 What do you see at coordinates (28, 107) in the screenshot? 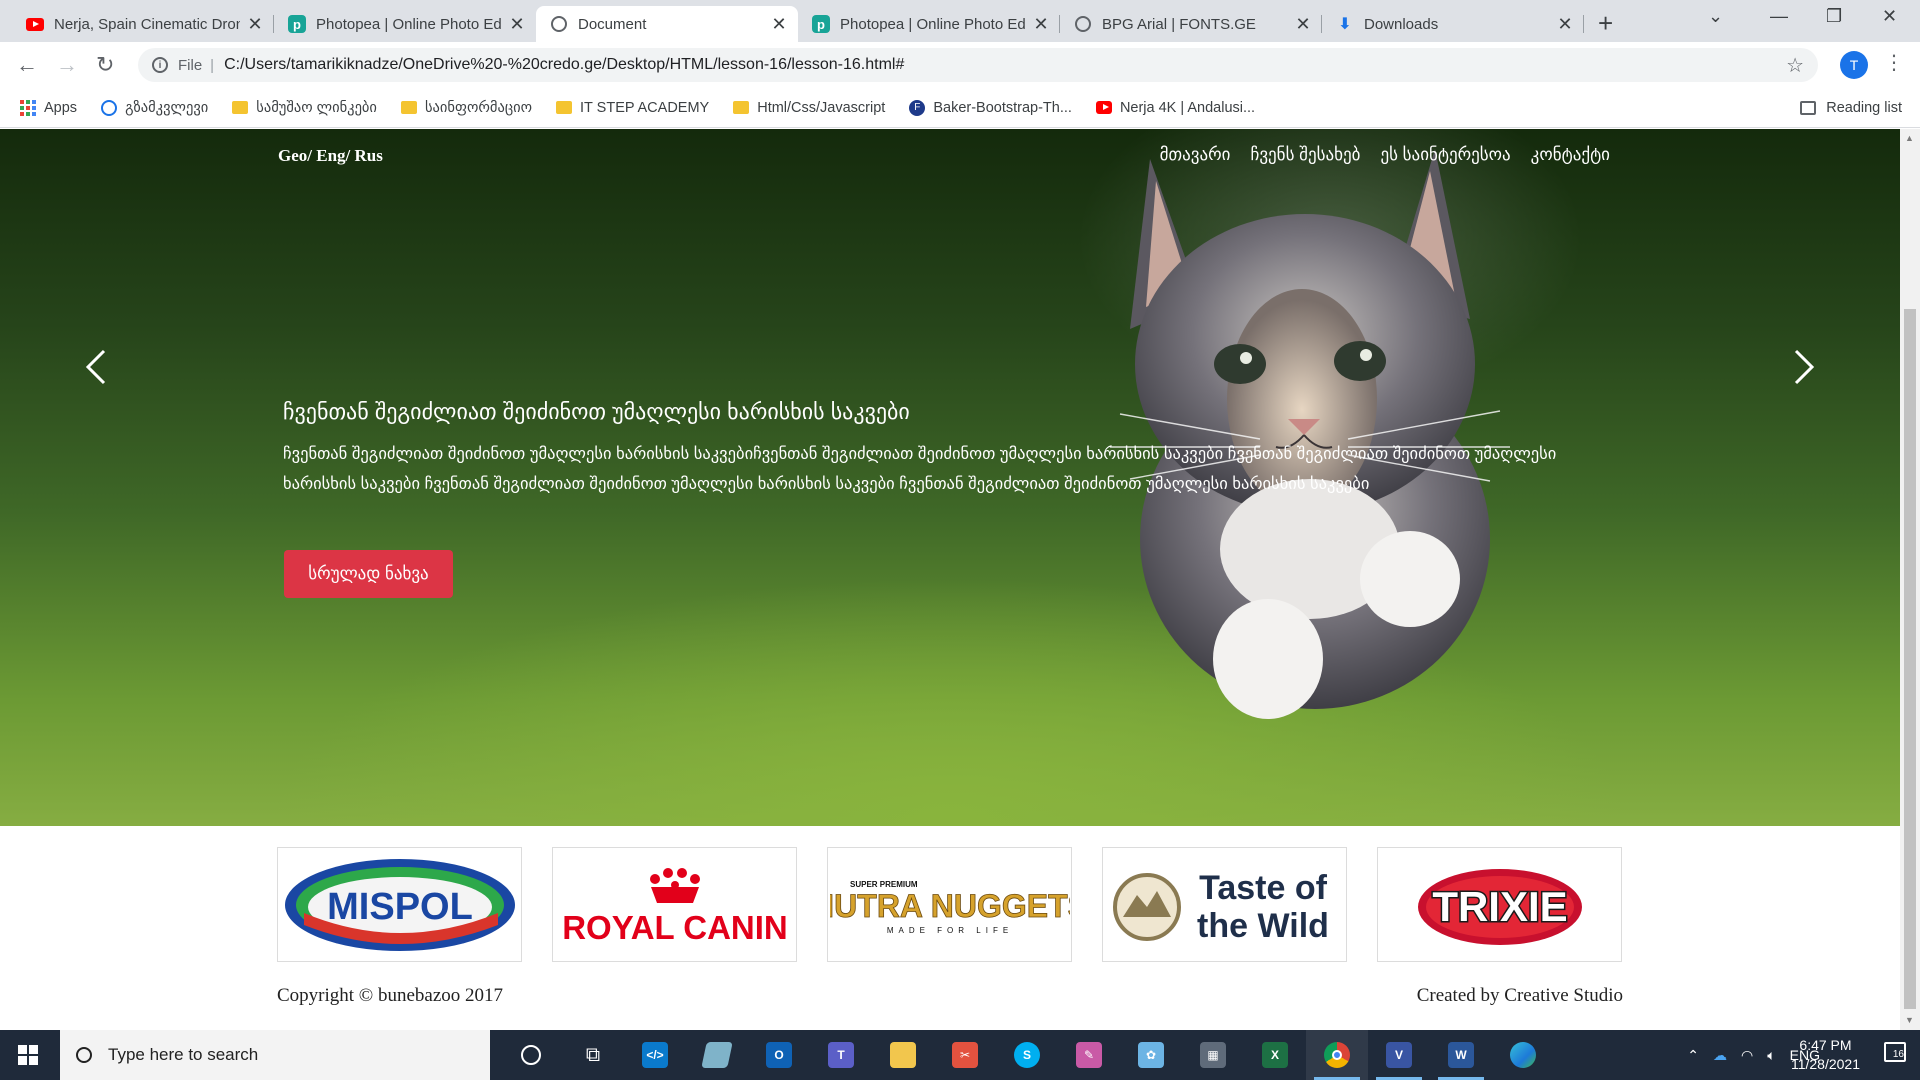
I see `apps-grid-icon` at bounding box center [28, 107].